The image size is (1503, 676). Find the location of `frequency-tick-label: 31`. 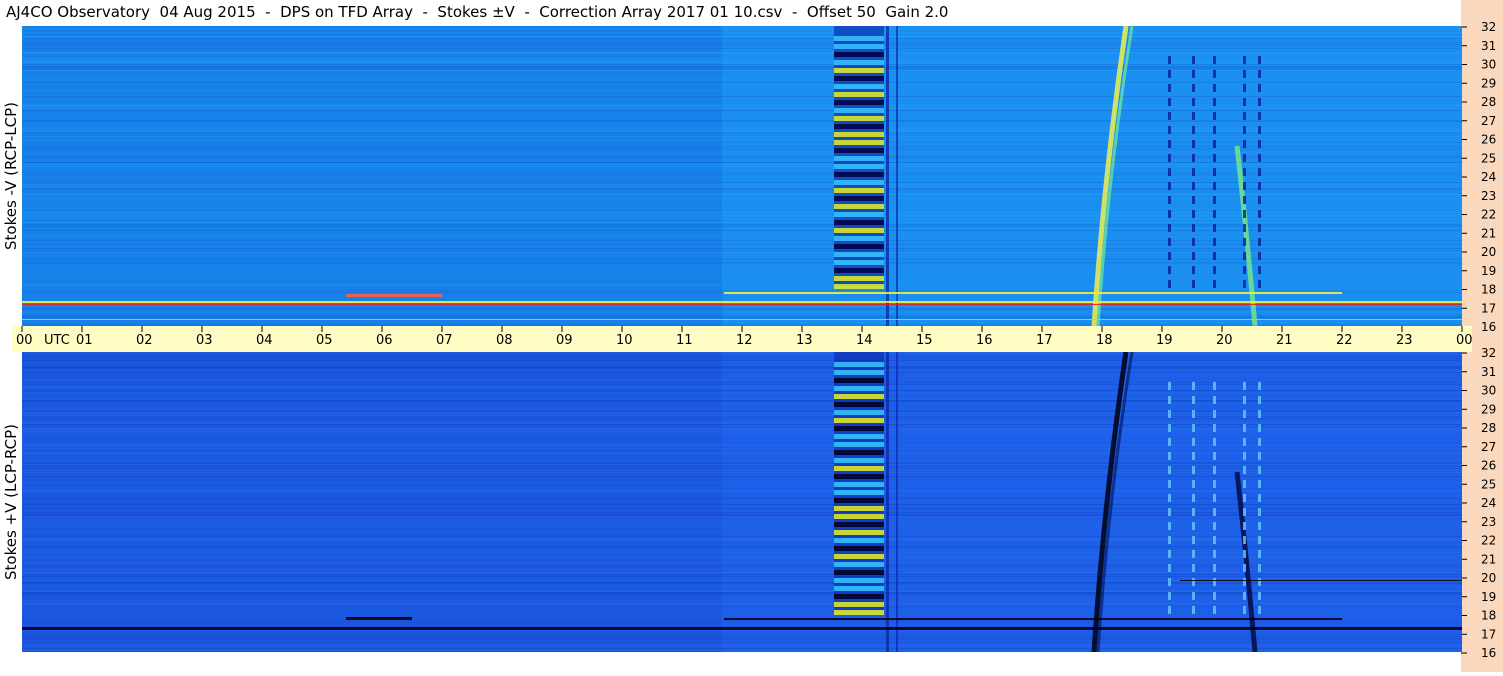

frequency-tick-label: 31 is located at coordinates (1488, 46).